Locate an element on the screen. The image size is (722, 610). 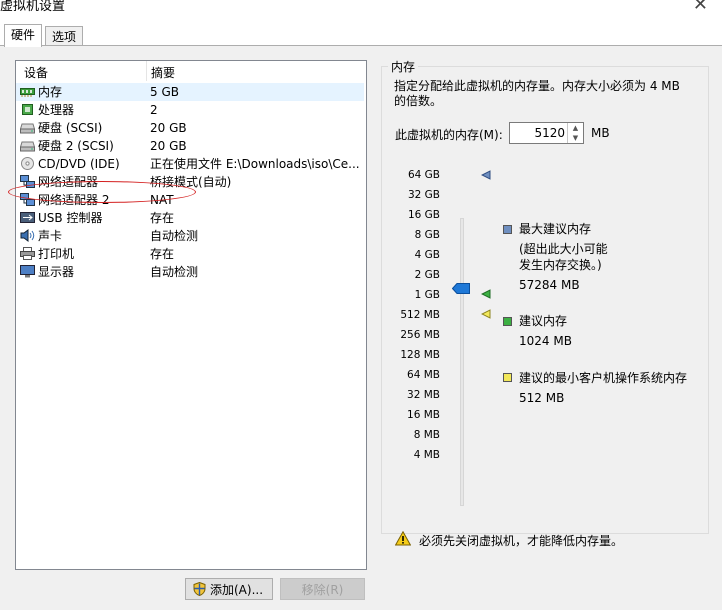
max-recommended-swatch is located at coordinates (507, 229).